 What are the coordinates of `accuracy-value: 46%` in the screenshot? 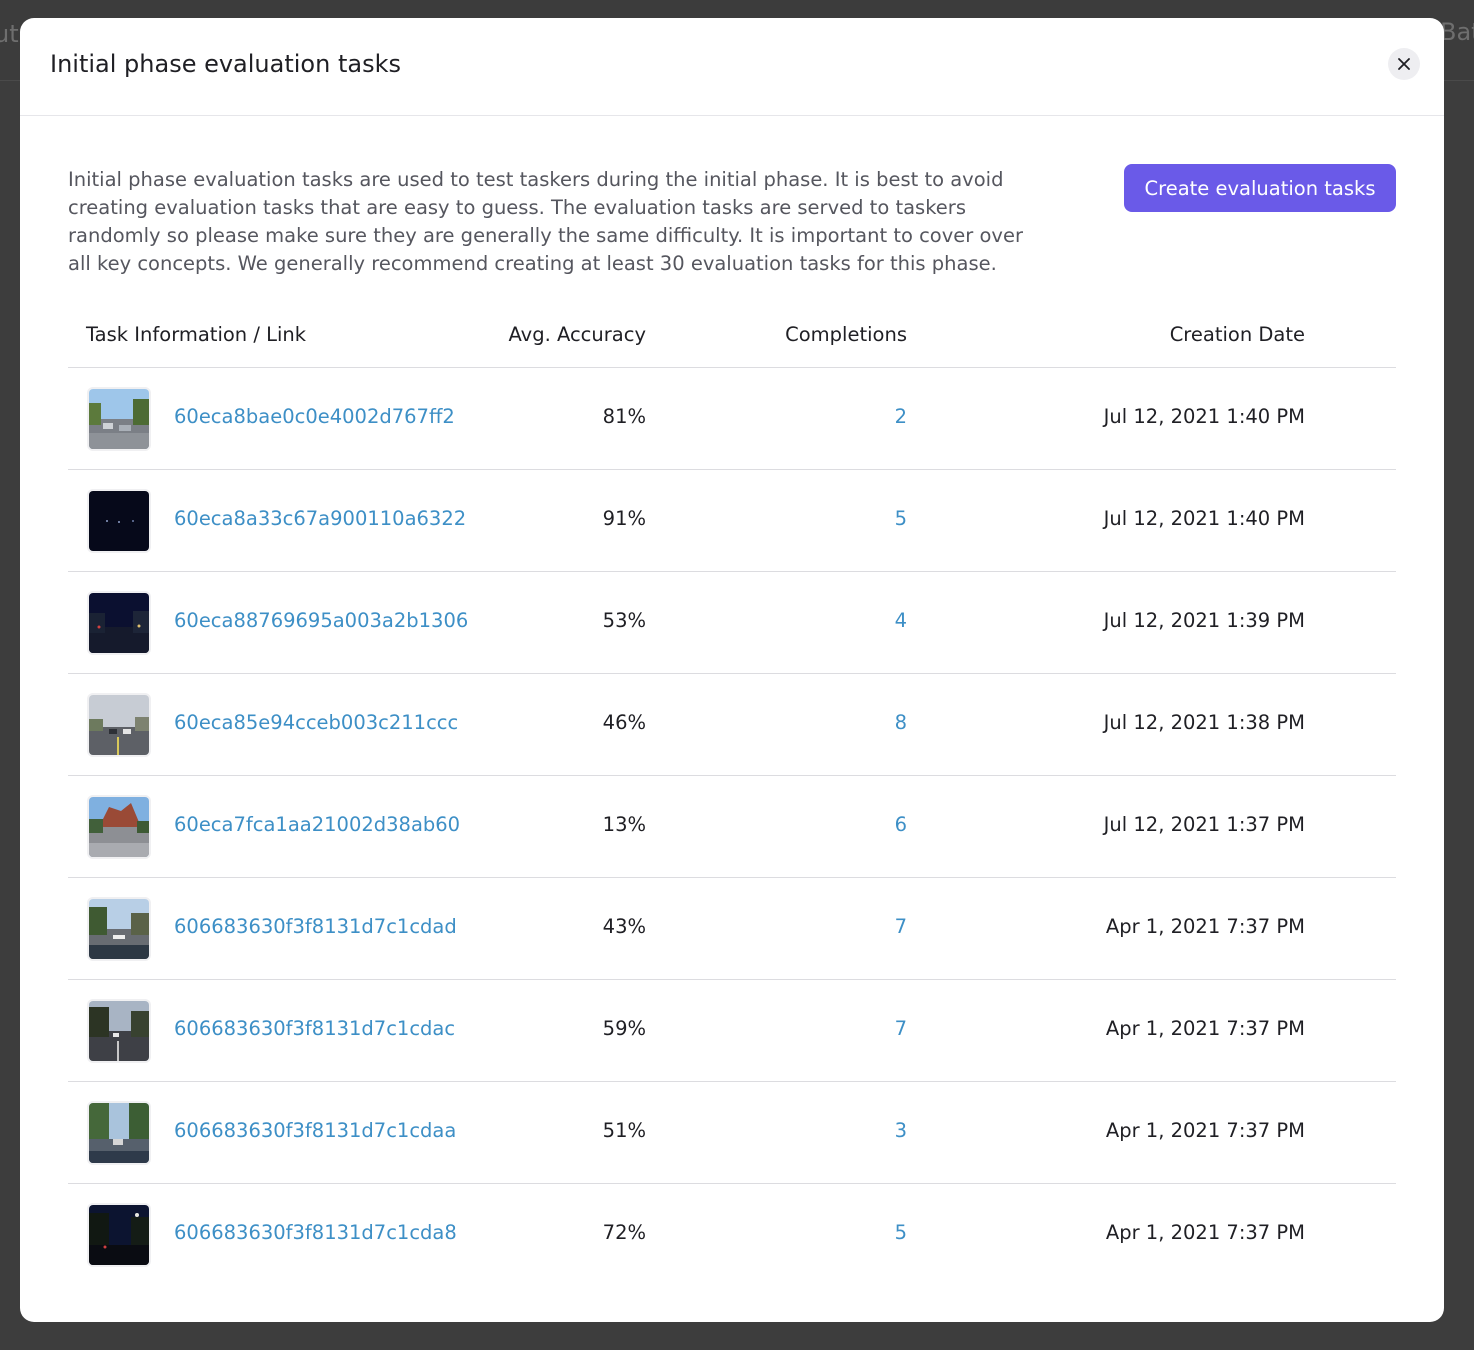 It's located at (624, 722).